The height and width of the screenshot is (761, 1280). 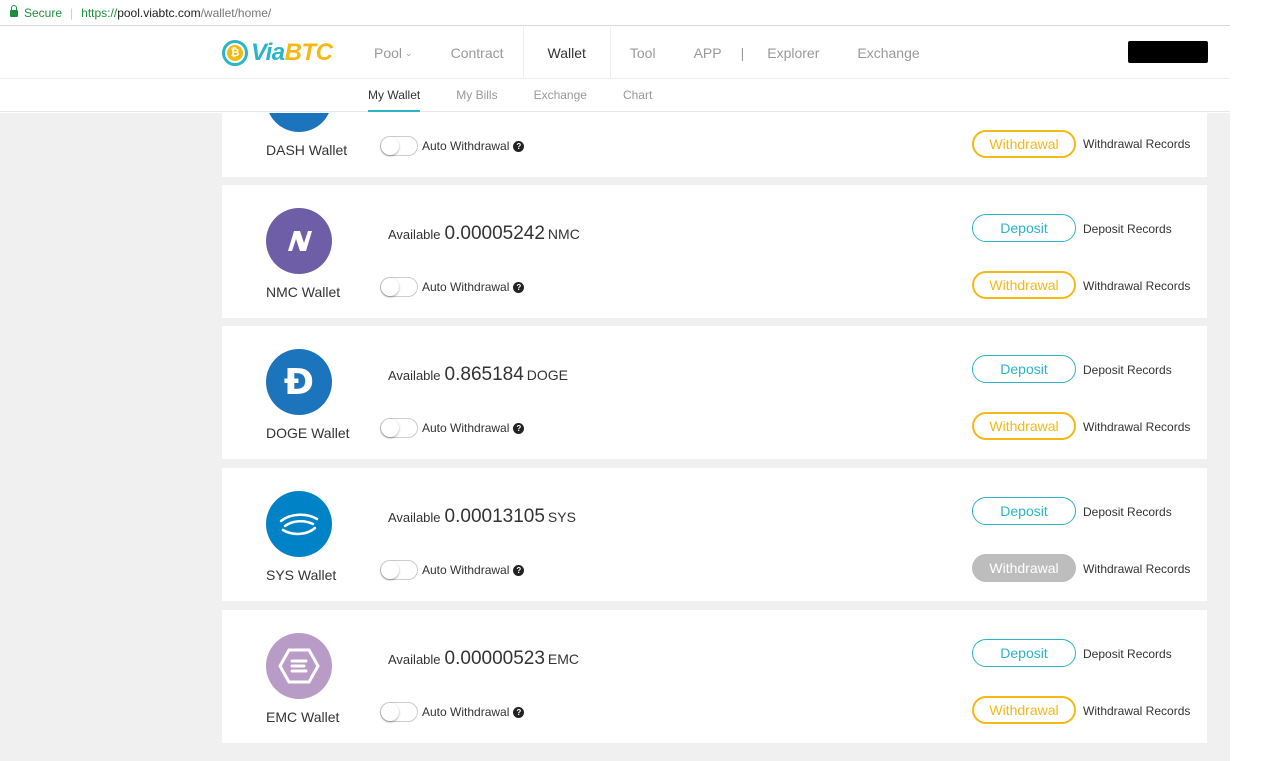 I want to click on dash-coin-icon, so click(x=299, y=122).